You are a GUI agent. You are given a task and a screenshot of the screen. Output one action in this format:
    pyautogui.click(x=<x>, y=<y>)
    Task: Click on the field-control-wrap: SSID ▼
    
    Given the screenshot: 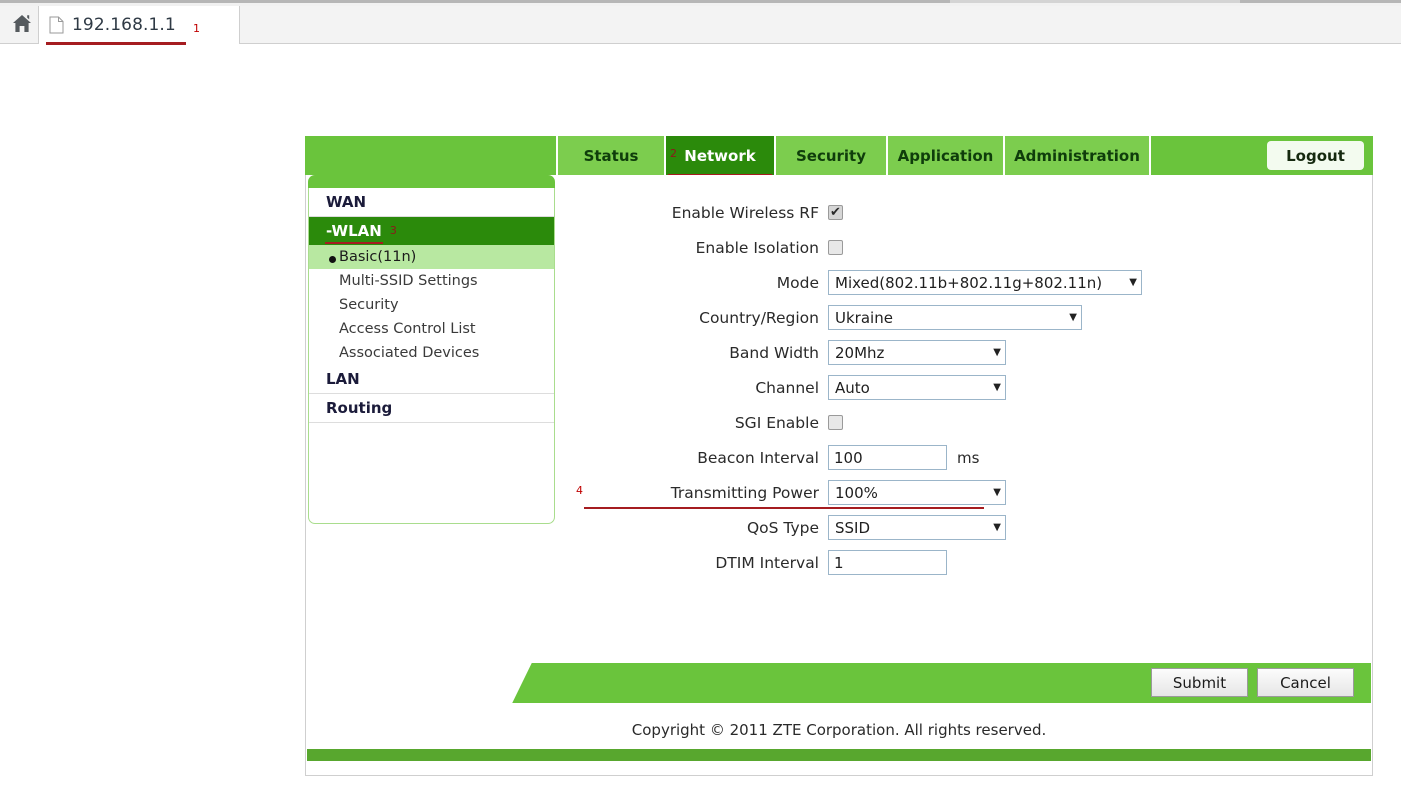 What is the action you would take?
    pyautogui.click(x=917, y=527)
    